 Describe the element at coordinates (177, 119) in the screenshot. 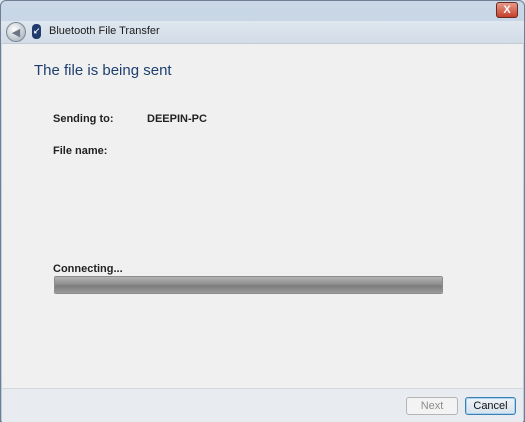

I see `sending-to-value: DEEPIN-PC` at that location.